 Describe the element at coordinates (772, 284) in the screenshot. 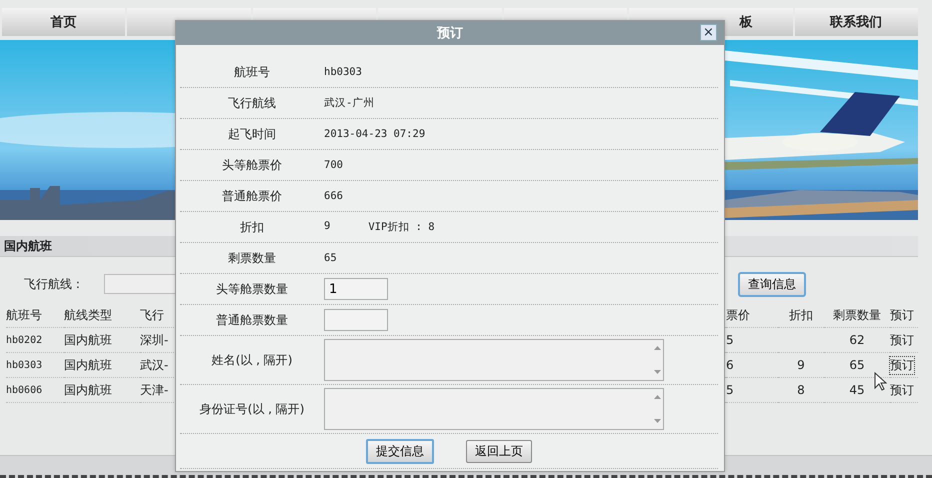

I see `search-button: 查询信息` at that location.